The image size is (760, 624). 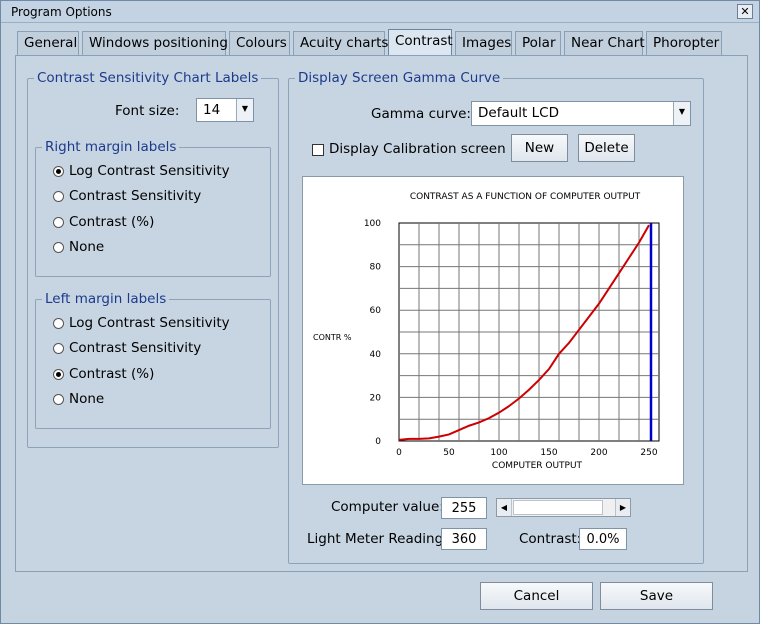 I want to click on slider-left-arrow-icon: ◀, so click(x=504, y=507).